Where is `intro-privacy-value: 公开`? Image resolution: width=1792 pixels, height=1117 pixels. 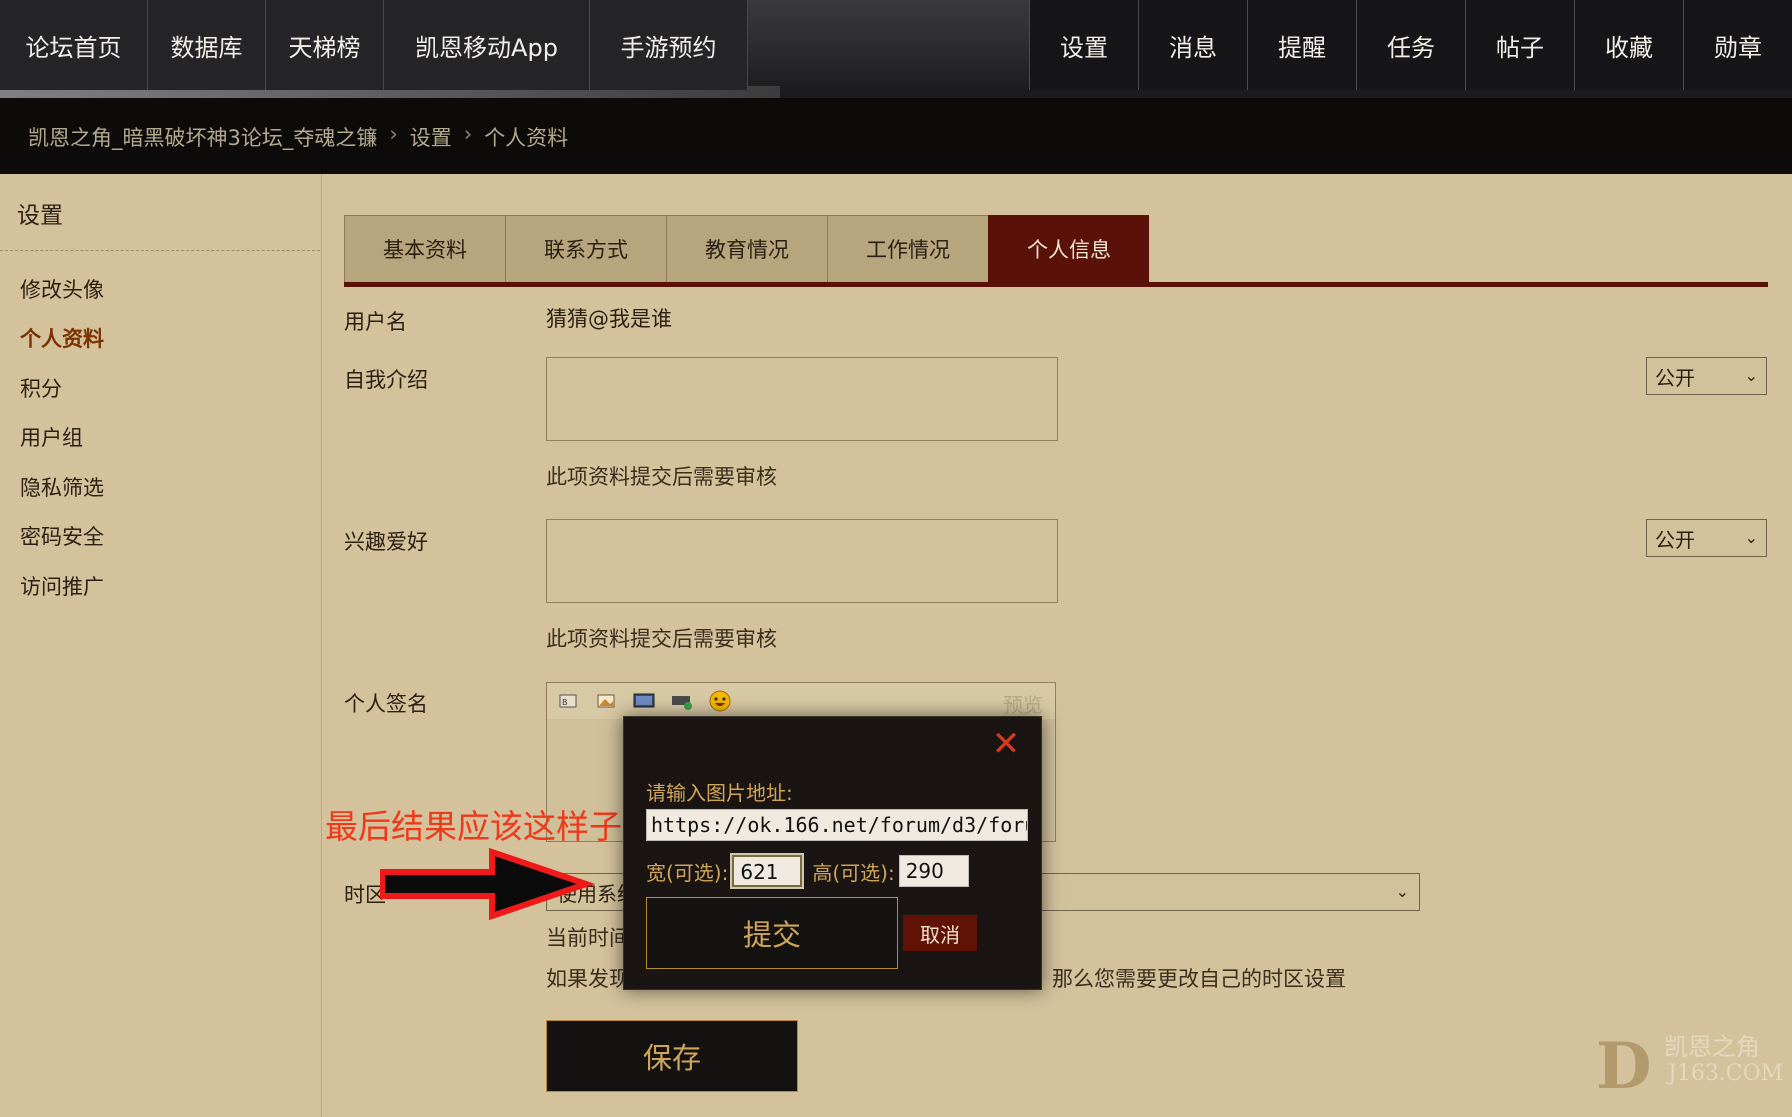 intro-privacy-value: 公开 is located at coordinates (1675, 377).